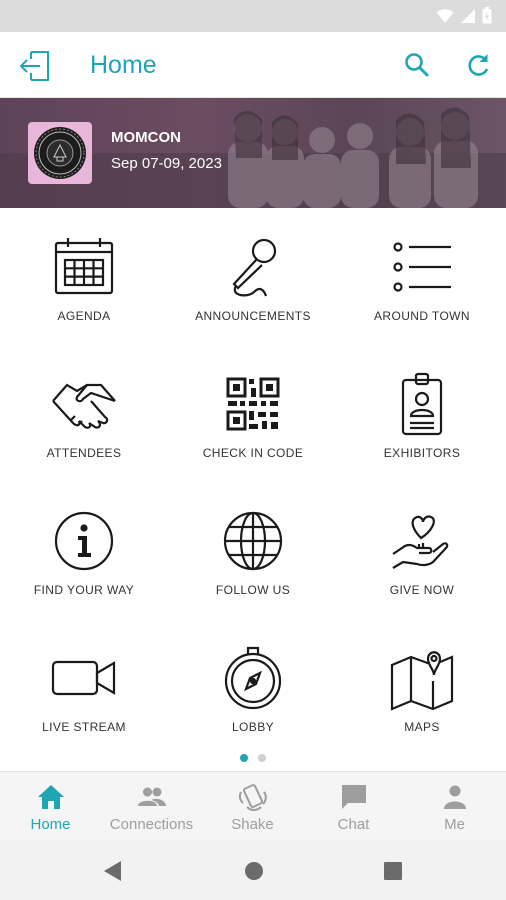 This screenshot has height=900, width=506. What do you see at coordinates (262, 758) in the screenshot?
I see `page-dot` at bounding box center [262, 758].